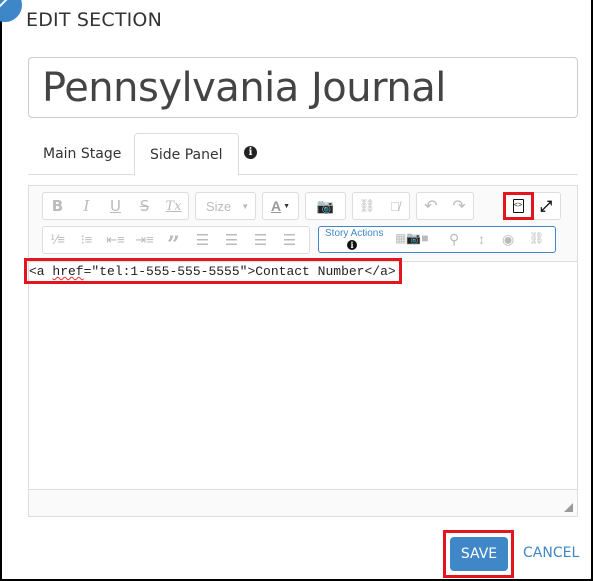  I want to click on code-attribute: href, so click(68, 271).